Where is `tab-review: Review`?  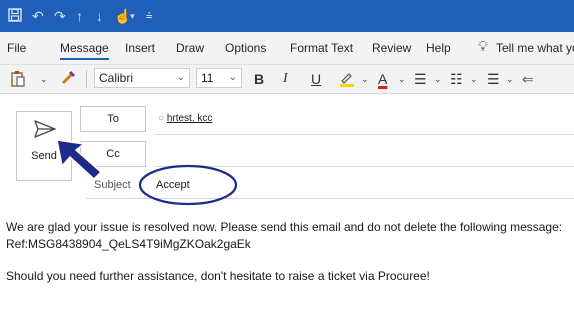
tab-review: Review is located at coordinates (391, 48).